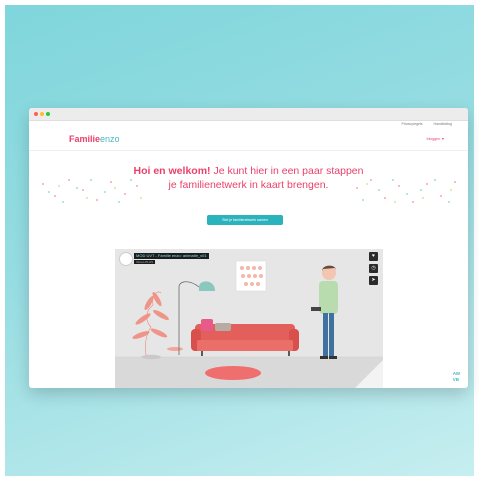  I want to click on corner-badge: AW VB, so click(456, 377).